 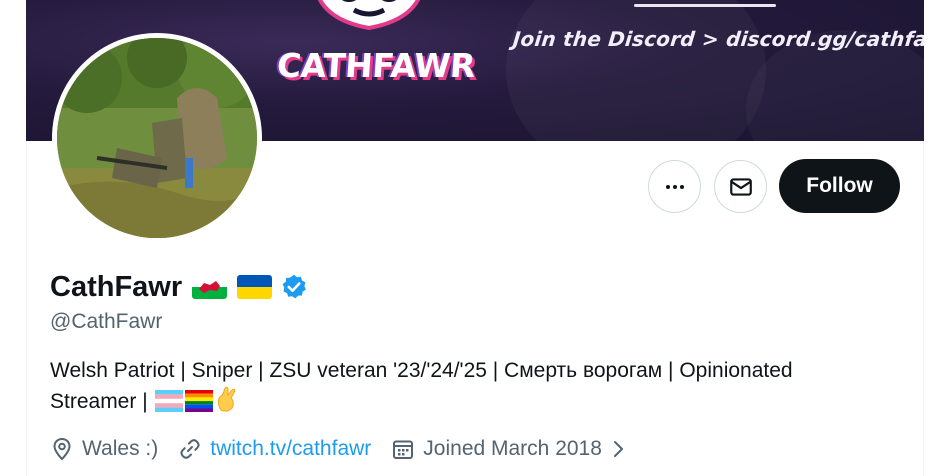 I want to click on profile-avatar, so click(x=157, y=138).